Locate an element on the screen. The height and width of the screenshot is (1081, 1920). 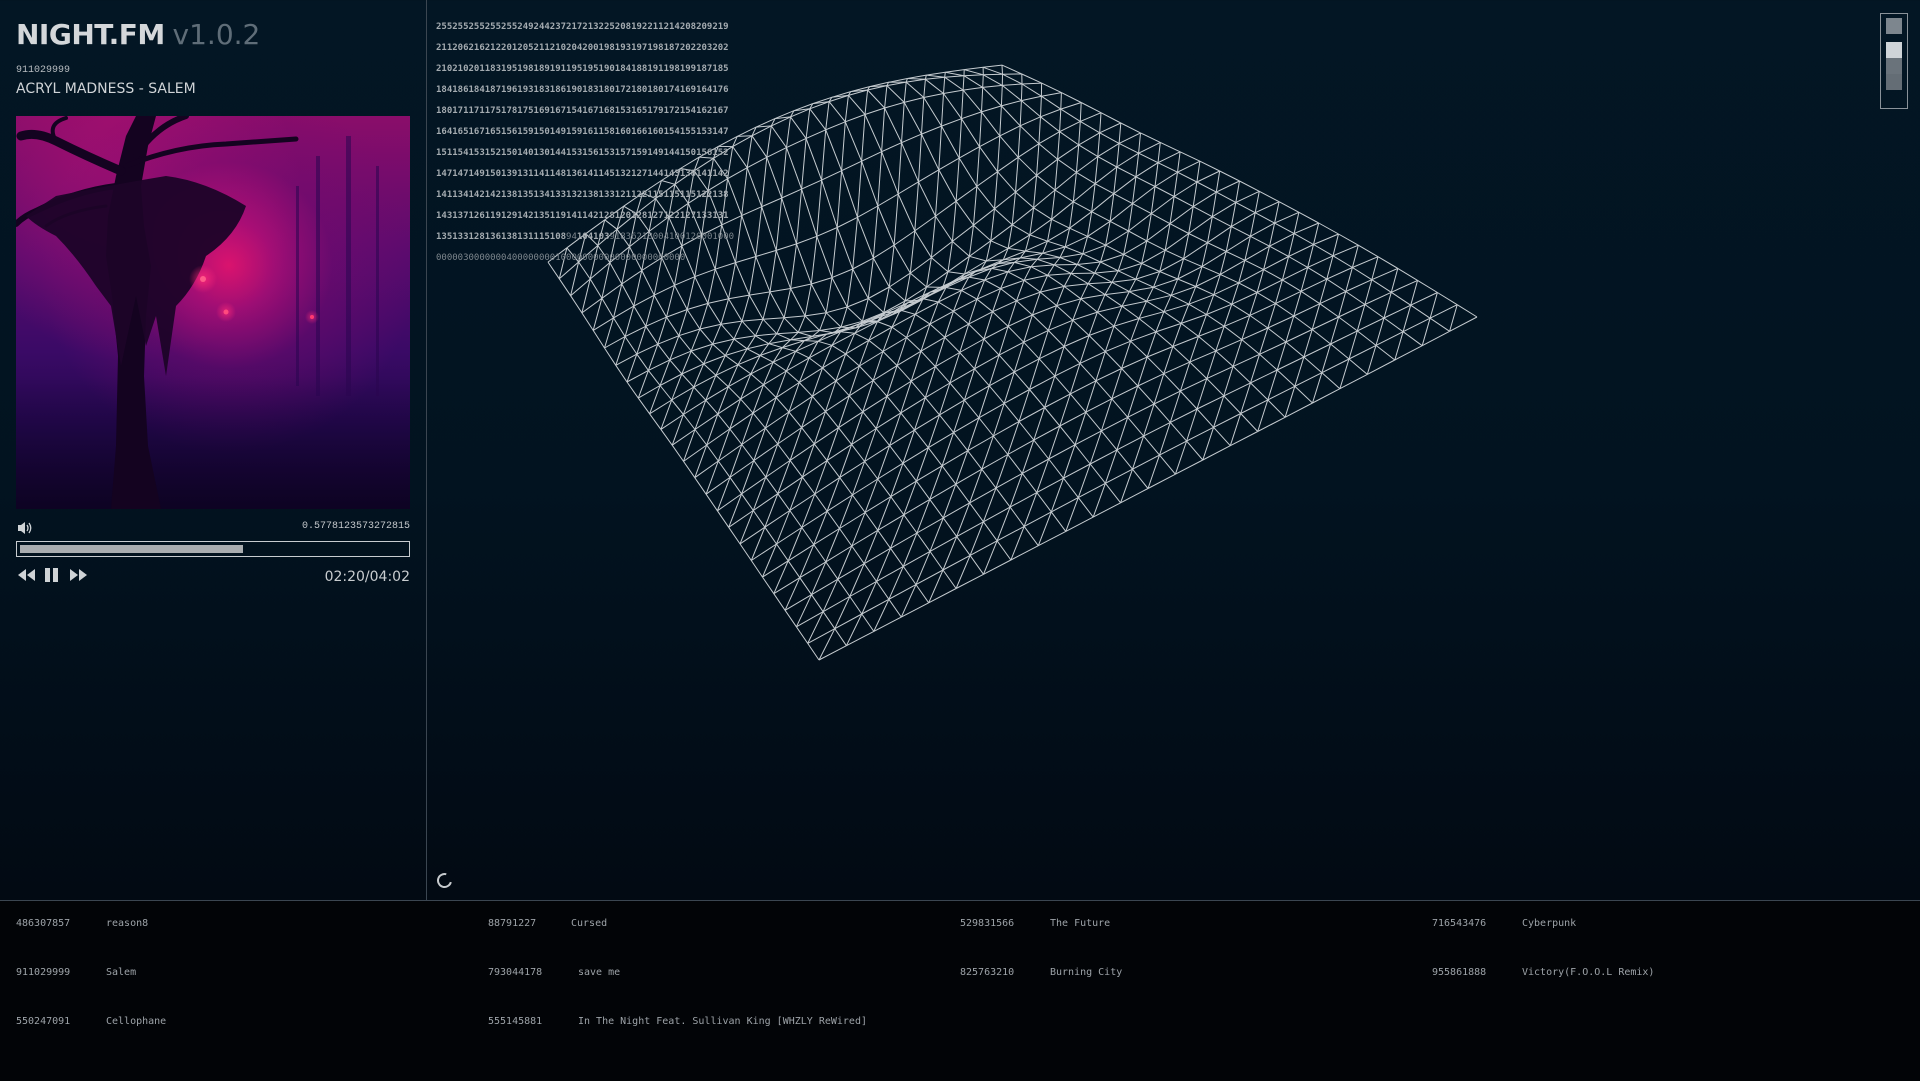
fast-forward-icon is located at coordinates (79, 577).